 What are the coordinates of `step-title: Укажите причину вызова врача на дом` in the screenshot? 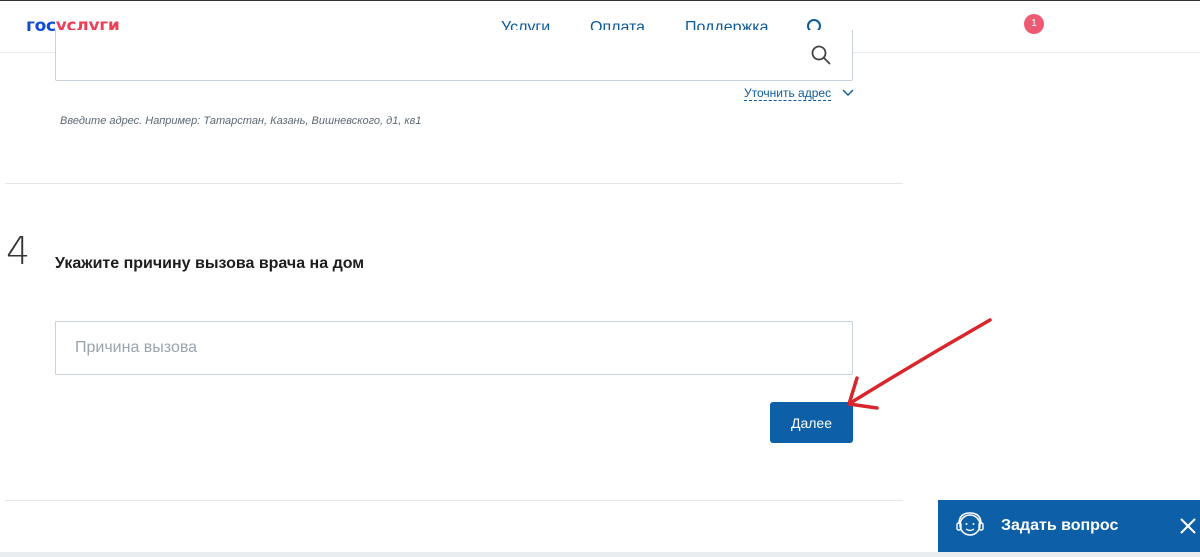 It's located at (209, 264).